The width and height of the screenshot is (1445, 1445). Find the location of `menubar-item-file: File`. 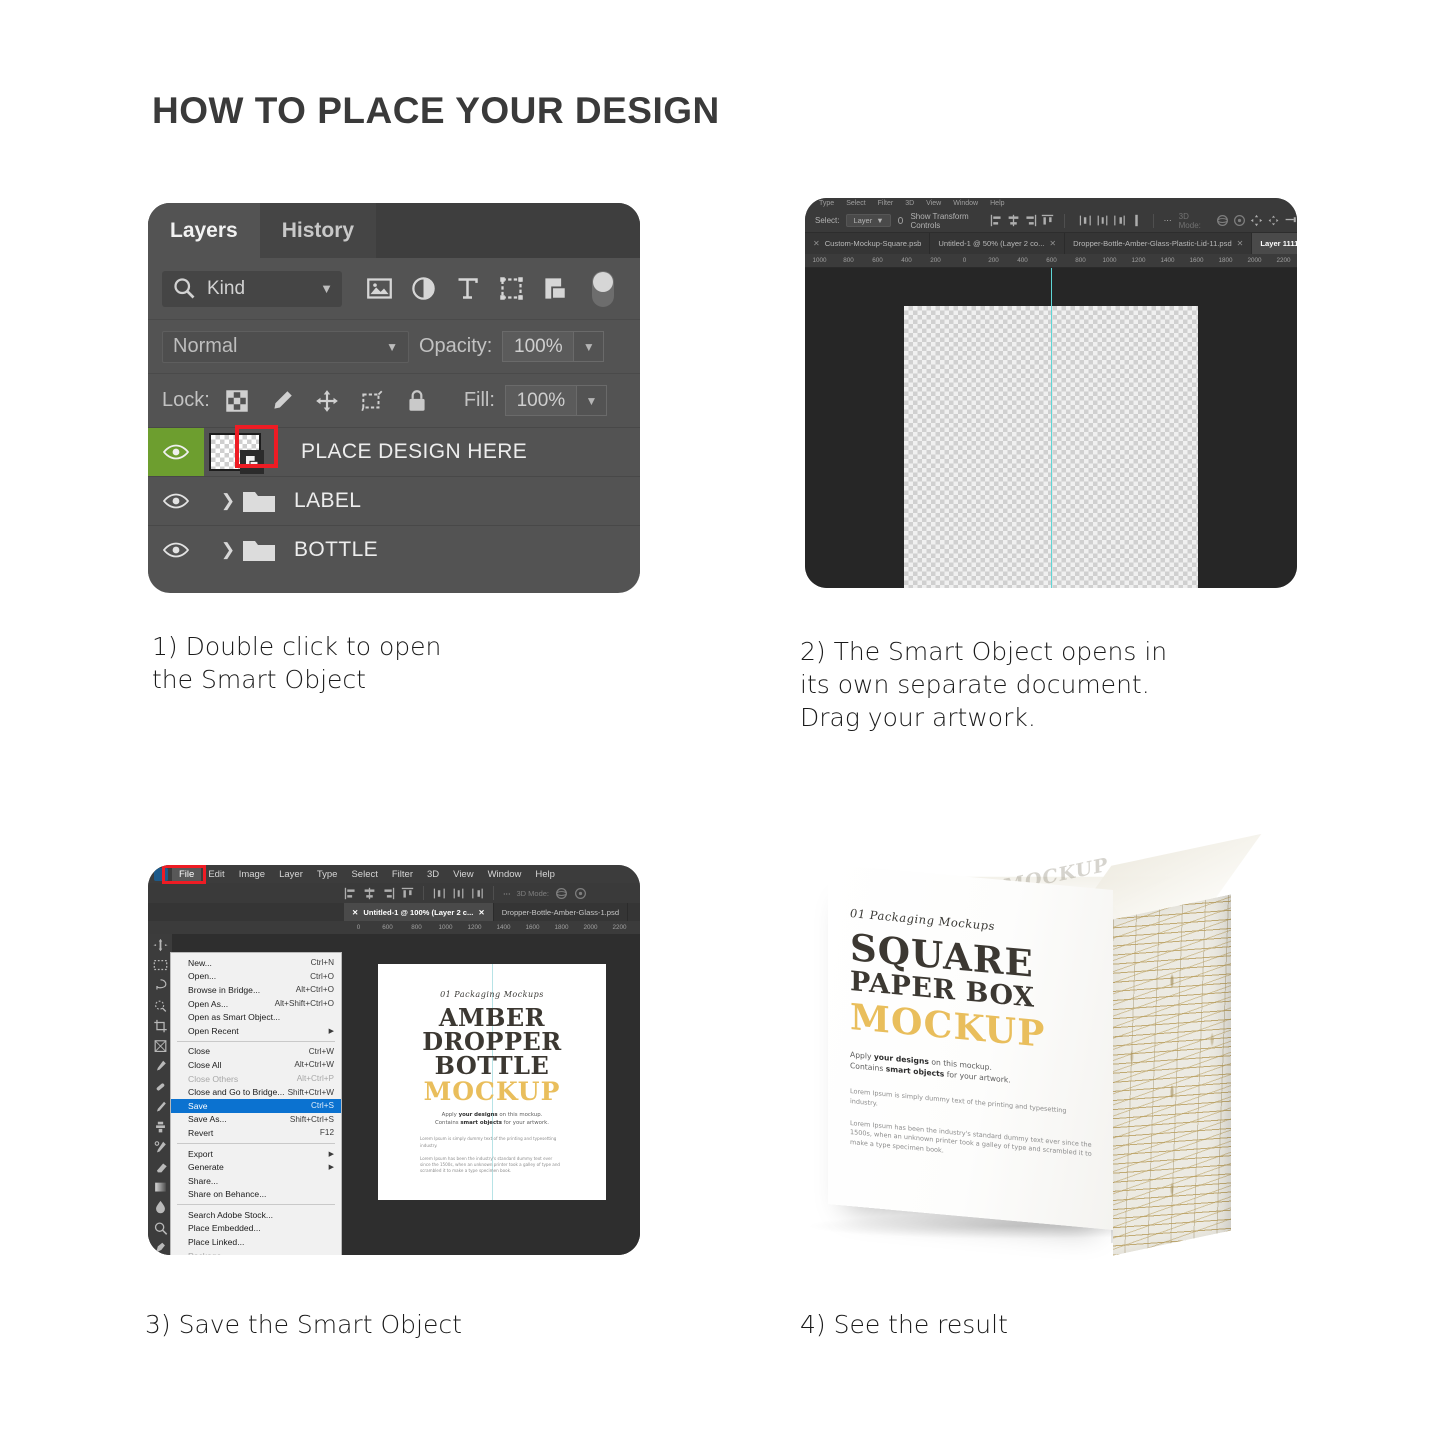

menubar-item-file: File is located at coordinates (187, 874).